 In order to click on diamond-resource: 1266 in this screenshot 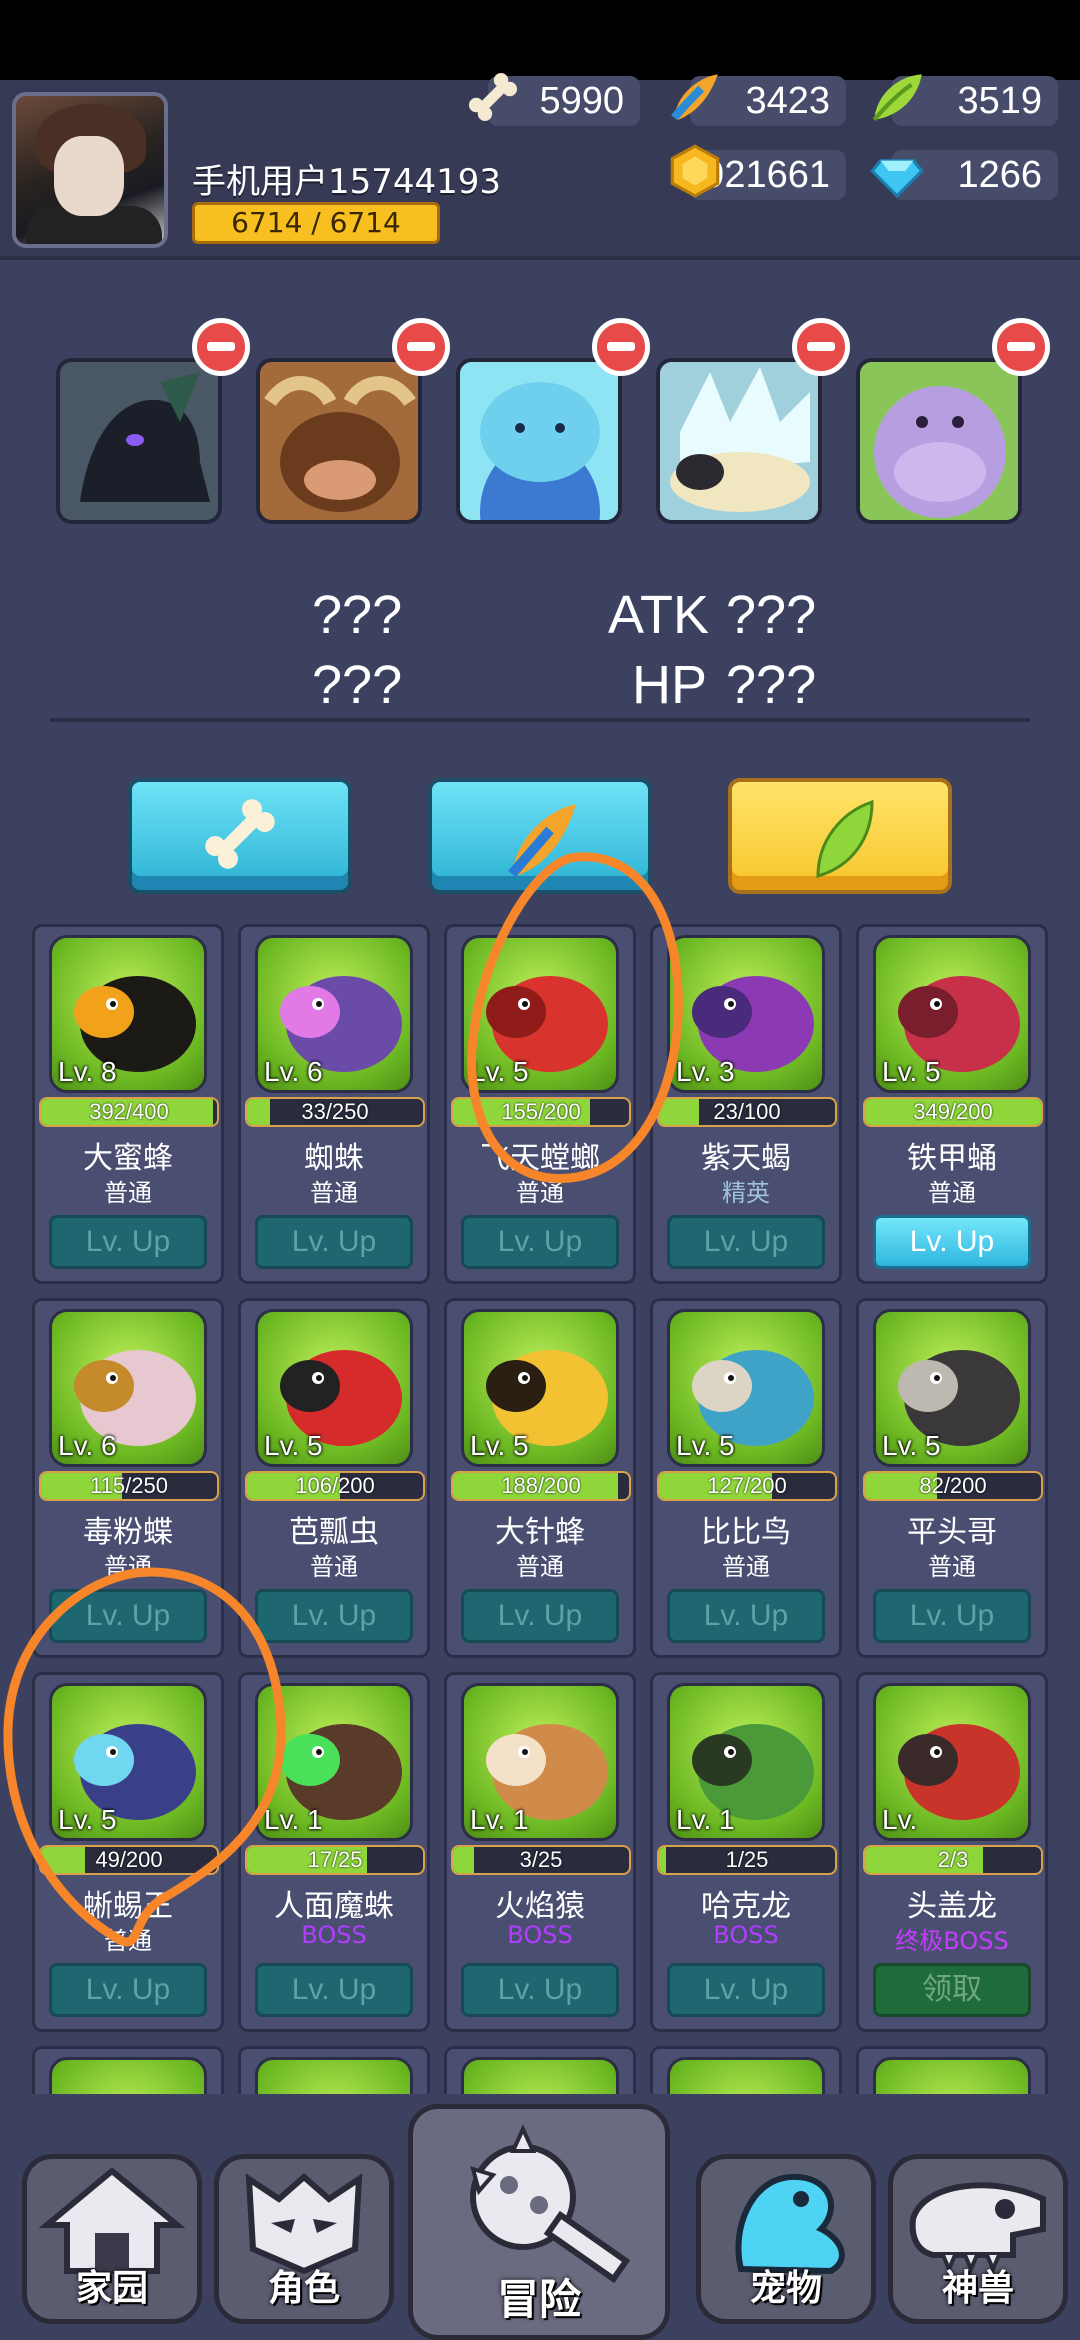, I will do `click(964, 175)`.